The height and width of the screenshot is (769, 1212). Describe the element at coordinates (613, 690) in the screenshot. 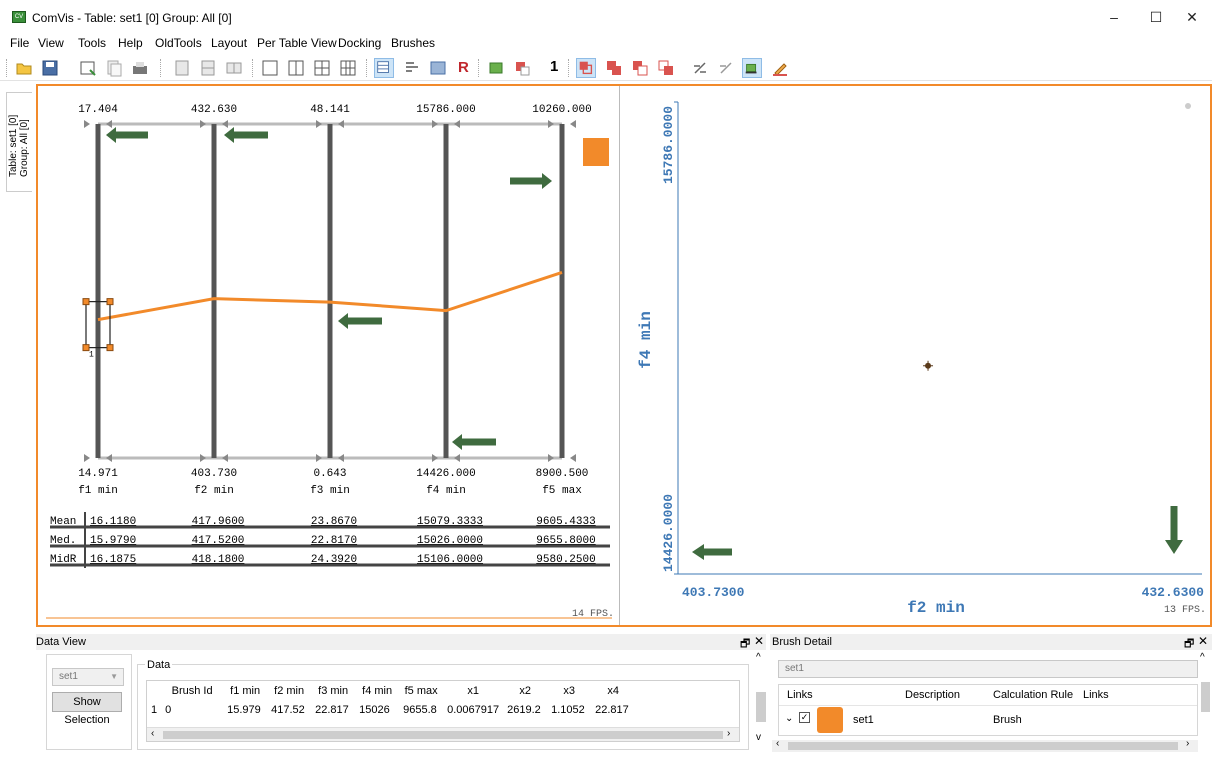

I see `column-header: x4` at that location.